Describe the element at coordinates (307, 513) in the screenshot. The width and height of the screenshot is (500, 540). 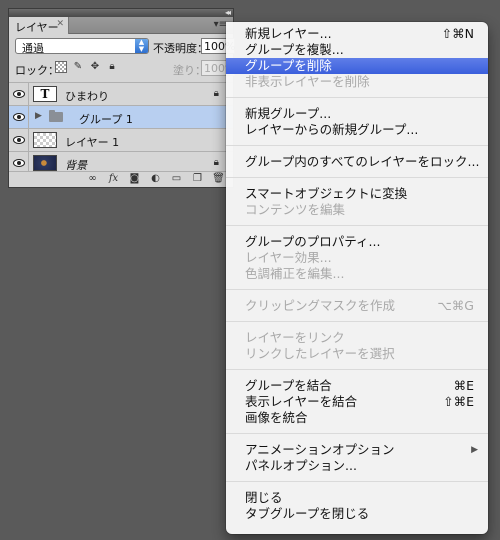
I see `menu-item-label: タブグループを閉じる` at that location.